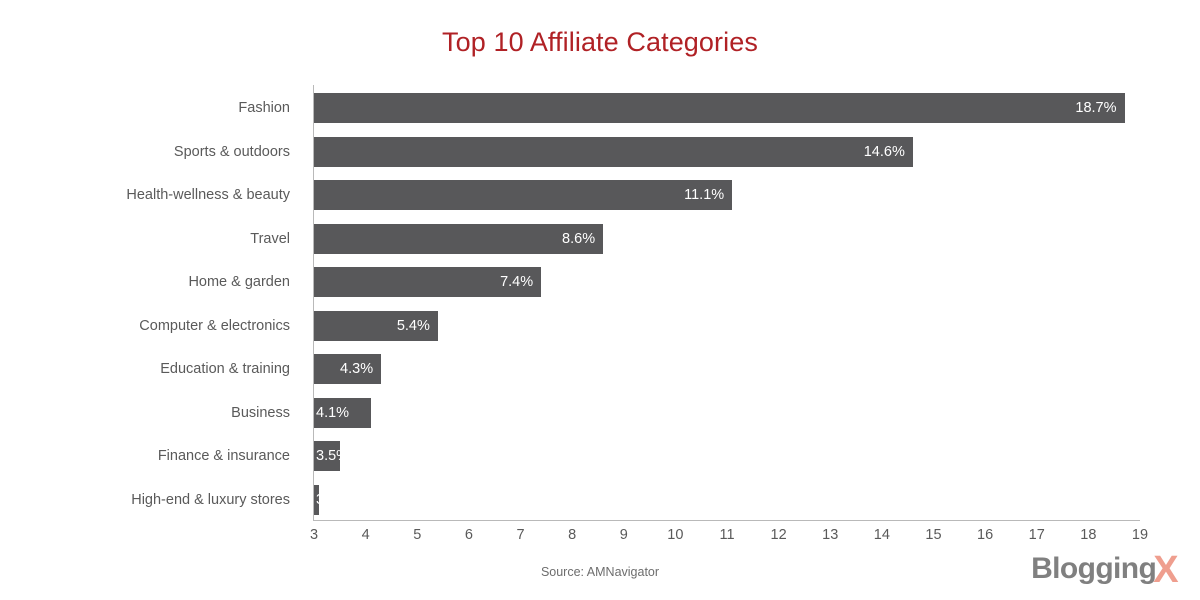 Image resolution: width=1200 pixels, height=600 pixels. Describe the element at coordinates (468, 535) in the screenshot. I see `x-tick-label: 6` at that location.